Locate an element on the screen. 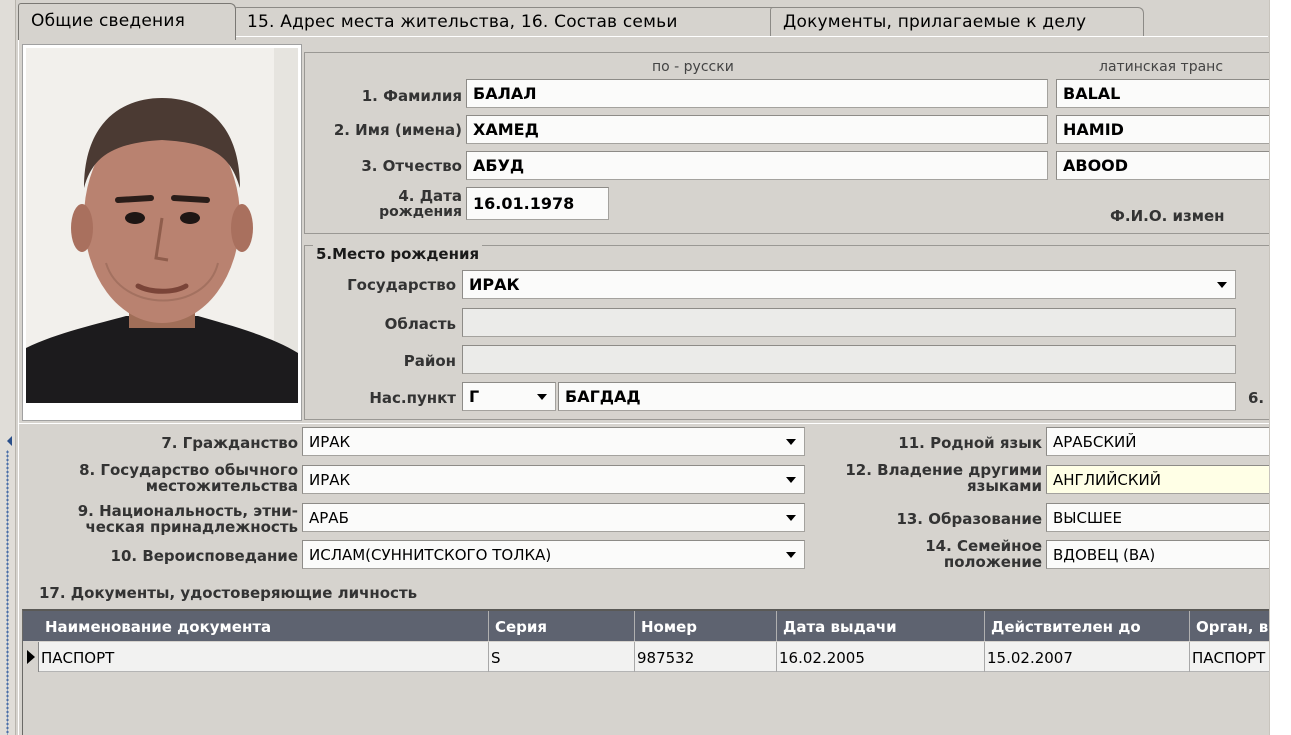  native-language-field: АРАБСКИЙ is located at coordinates (1158, 441).